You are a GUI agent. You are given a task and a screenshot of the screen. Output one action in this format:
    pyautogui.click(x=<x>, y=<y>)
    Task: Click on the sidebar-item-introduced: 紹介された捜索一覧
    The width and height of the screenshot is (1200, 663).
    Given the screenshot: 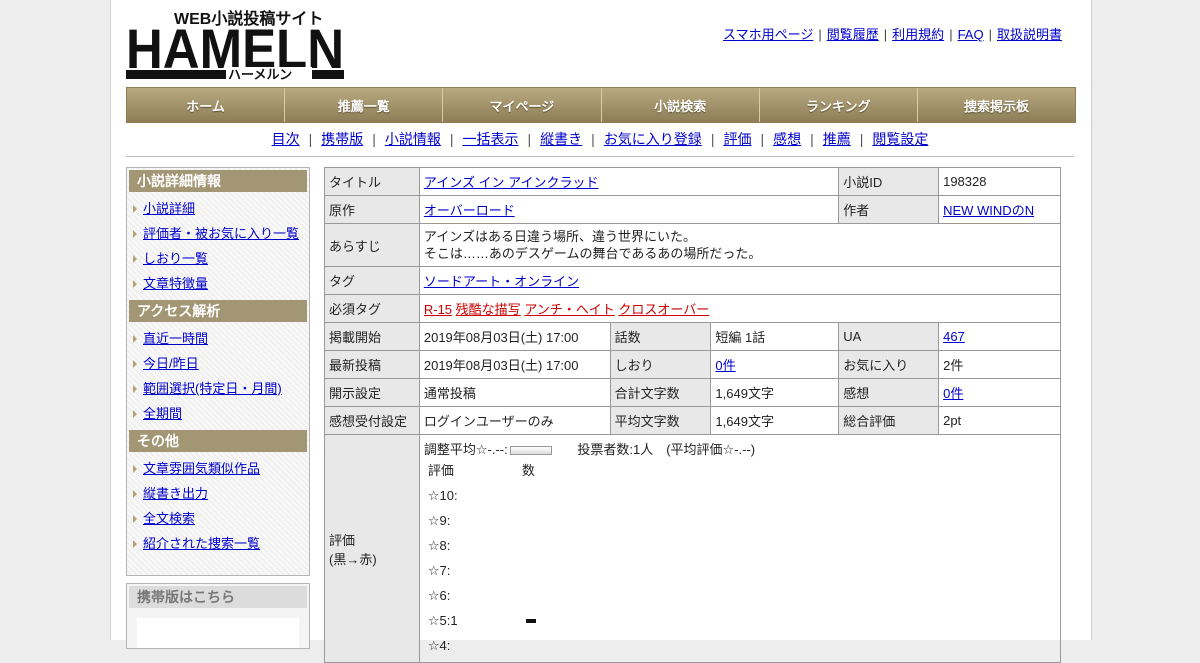 What is the action you would take?
    pyautogui.click(x=218, y=543)
    